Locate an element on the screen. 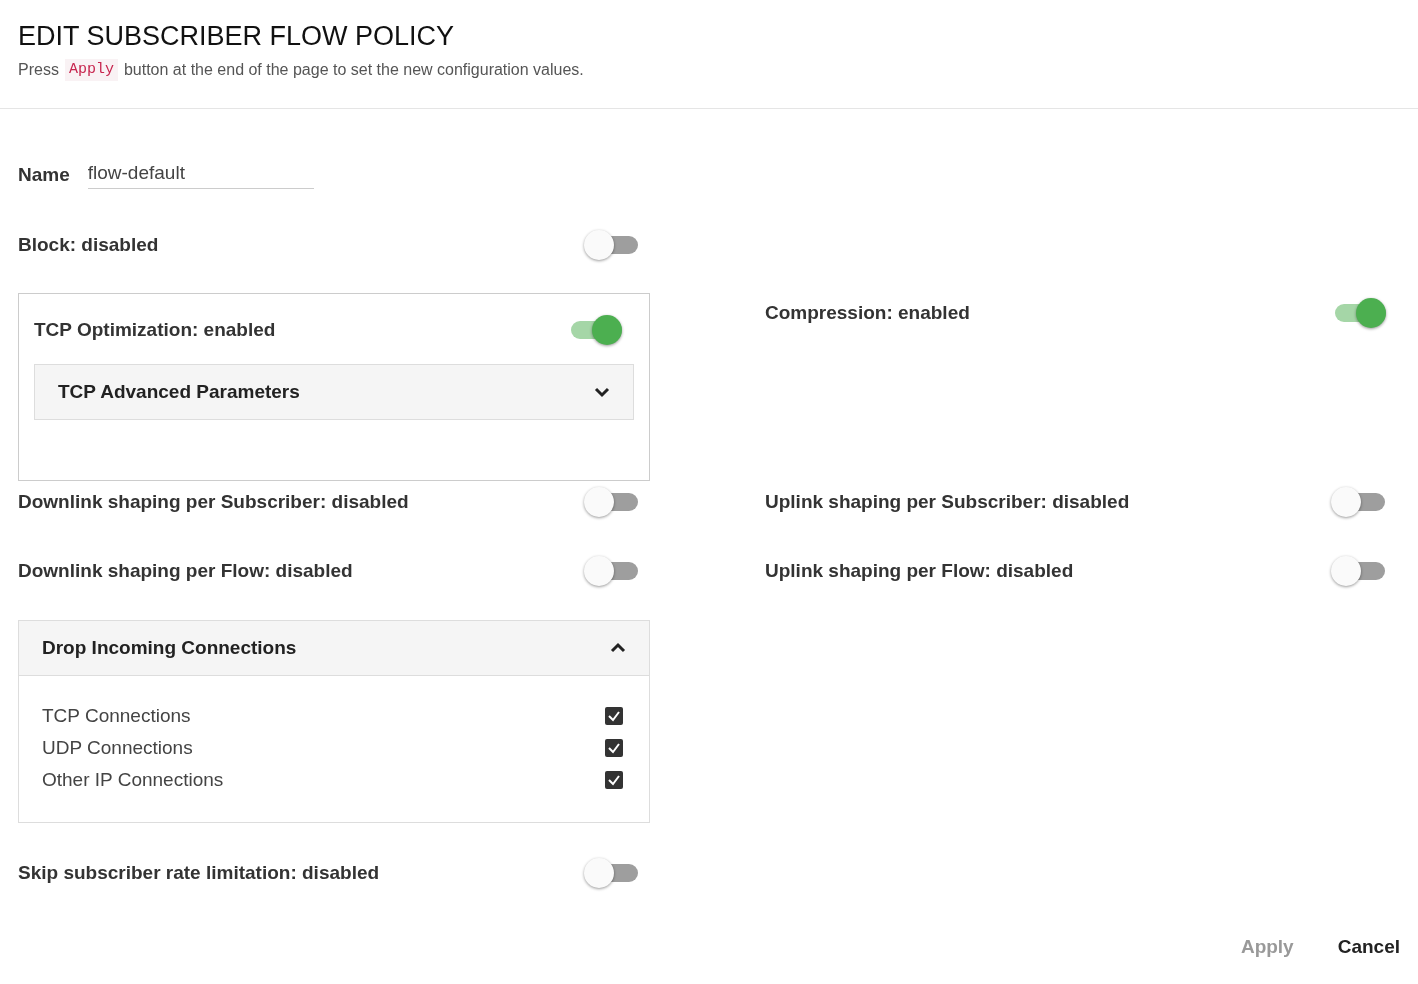 This screenshot has width=1418, height=984. setting-label: Uplink shaping per Subscriber: disabled is located at coordinates (947, 502).